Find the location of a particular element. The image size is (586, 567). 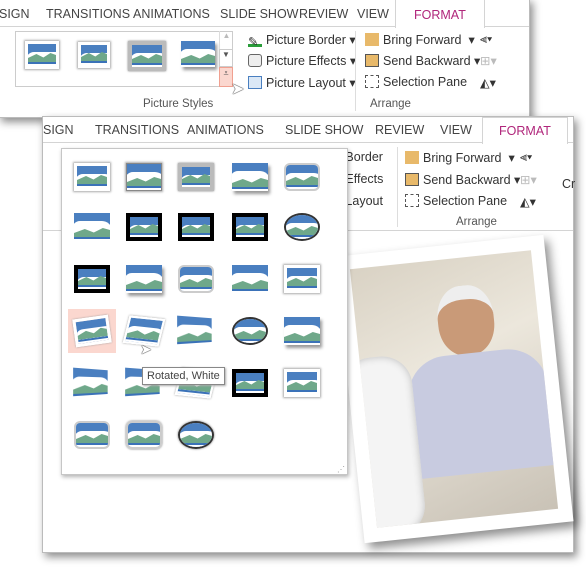

label: Picture Layout is located at coordinates (306, 83).